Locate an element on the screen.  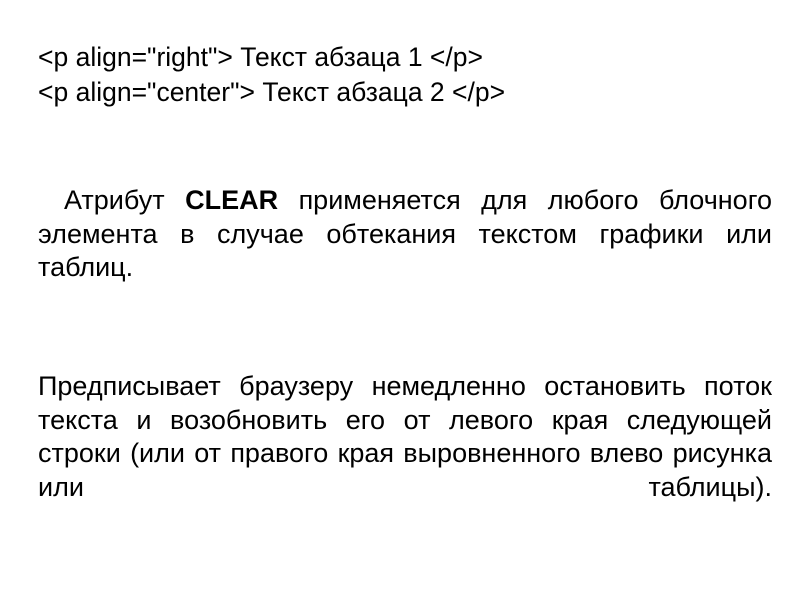
code-example-line-1: <p align="right"> Текст абзаца 1 </p> is located at coordinates (260, 57).